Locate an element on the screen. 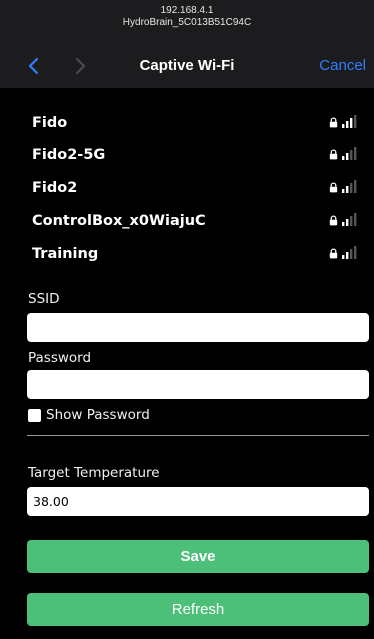 The image size is (374, 639). password-label: Password is located at coordinates (60, 358).